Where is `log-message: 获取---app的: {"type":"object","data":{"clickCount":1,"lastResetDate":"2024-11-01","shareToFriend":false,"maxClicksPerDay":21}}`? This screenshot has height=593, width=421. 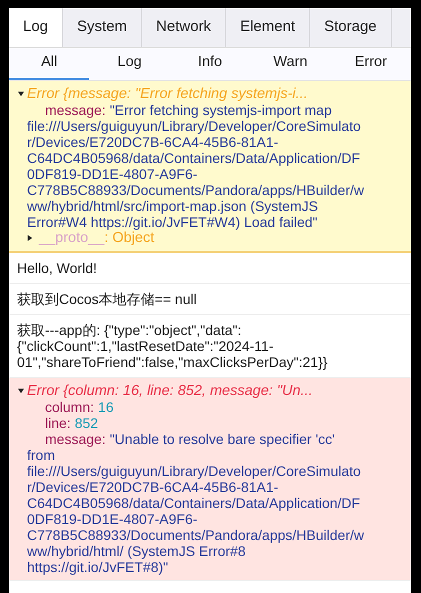 log-message: 获取---app的: {"type":"object","data":{"clickCount":1,"lastResetDate":"2024-11-01","shareToFriend":false,"maxClicksPerDay":21}} is located at coordinates (172, 346).